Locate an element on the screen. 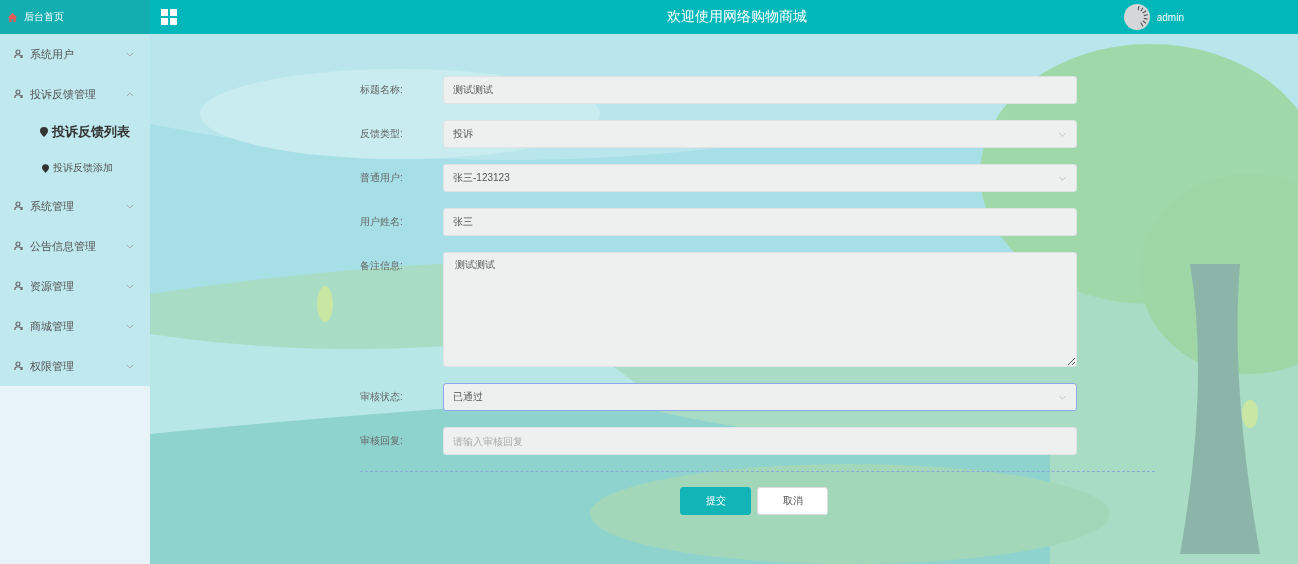 The height and width of the screenshot is (564, 1298). select-field: 已通过 is located at coordinates (760, 397).